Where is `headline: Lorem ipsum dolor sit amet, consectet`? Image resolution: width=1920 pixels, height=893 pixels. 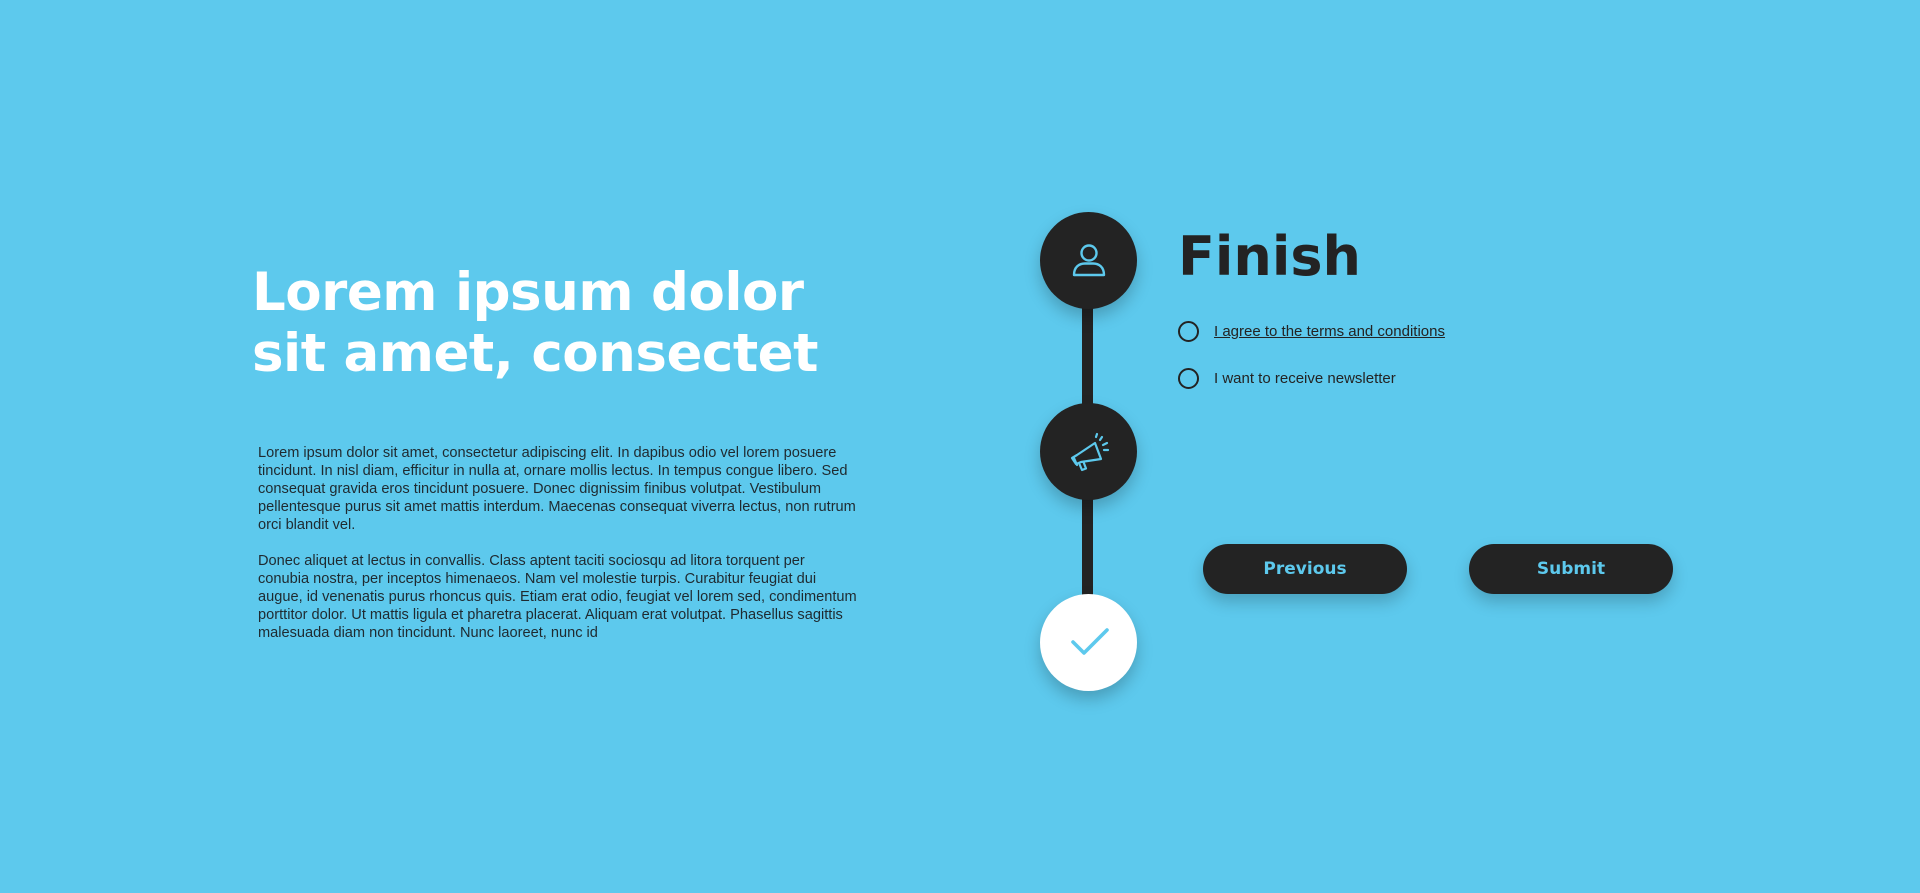 headline: Lorem ipsum dolor sit amet, consectet is located at coordinates (535, 323).